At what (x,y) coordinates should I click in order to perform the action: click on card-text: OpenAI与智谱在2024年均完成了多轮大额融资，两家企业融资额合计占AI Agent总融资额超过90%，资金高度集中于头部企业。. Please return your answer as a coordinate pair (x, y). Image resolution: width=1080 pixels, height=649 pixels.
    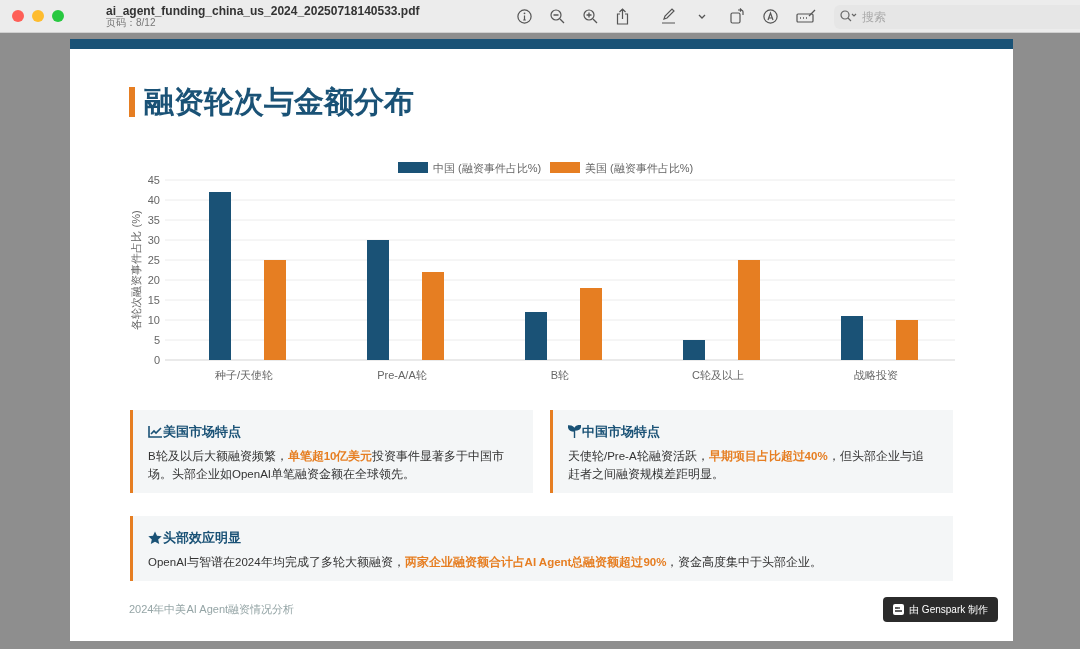
    Looking at the image, I should click on (486, 562).